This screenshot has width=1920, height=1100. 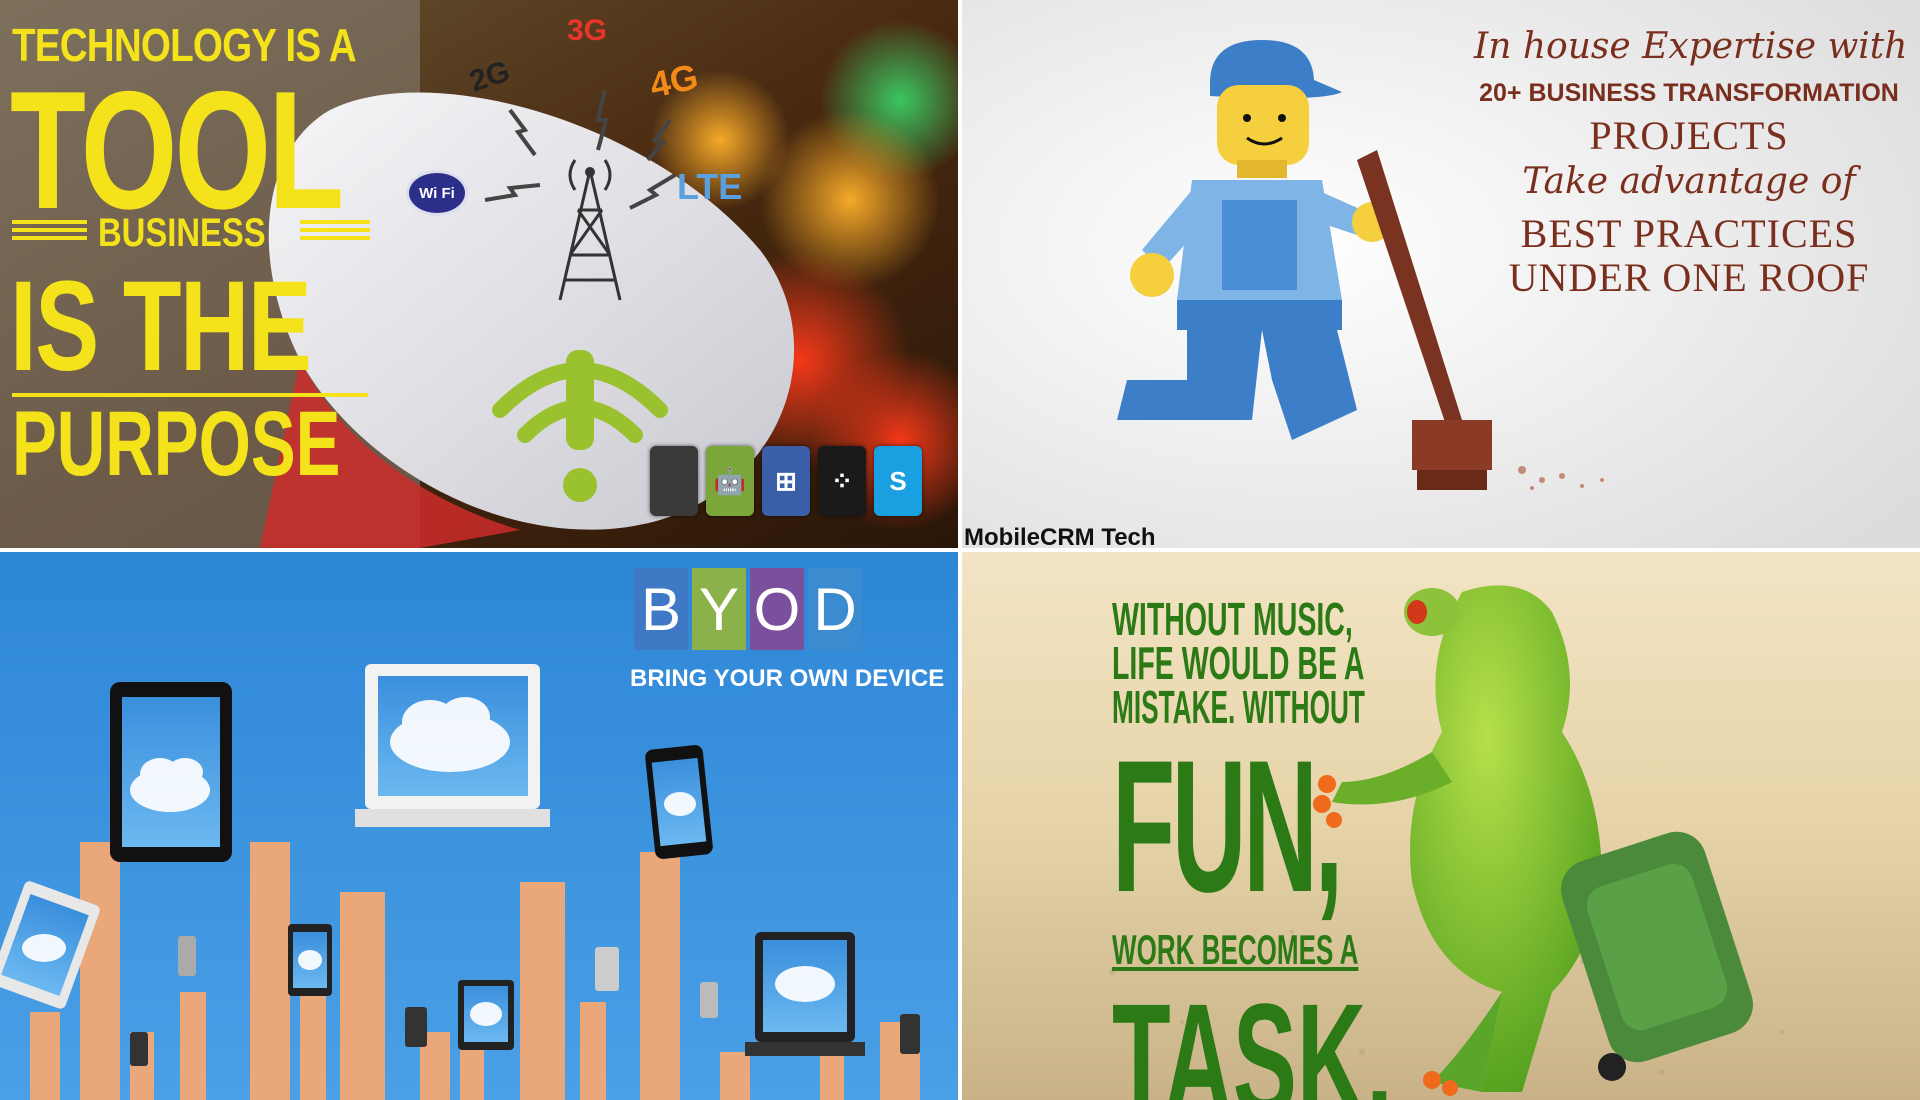 What do you see at coordinates (587, 30) in the screenshot?
I see `3g-label: 3G` at bounding box center [587, 30].